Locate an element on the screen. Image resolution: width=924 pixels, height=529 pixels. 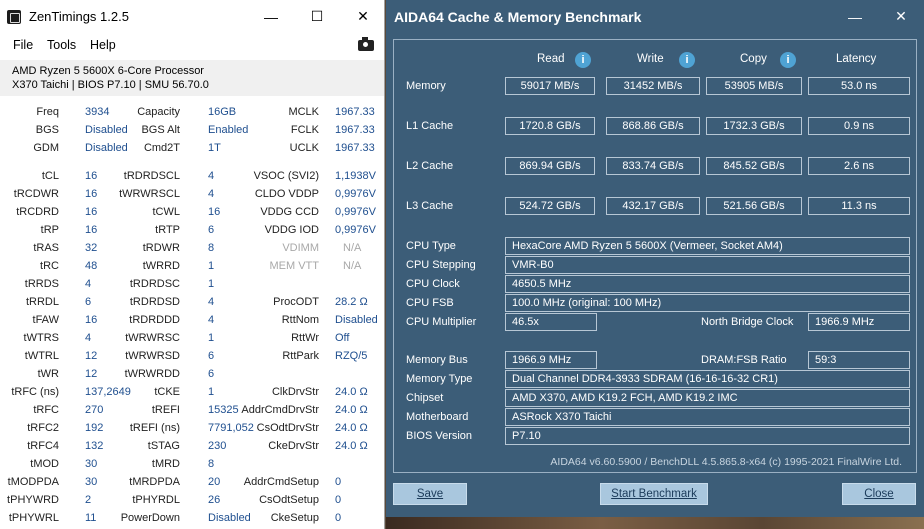
timing-label: tWR is located at coordinates (48, 374).